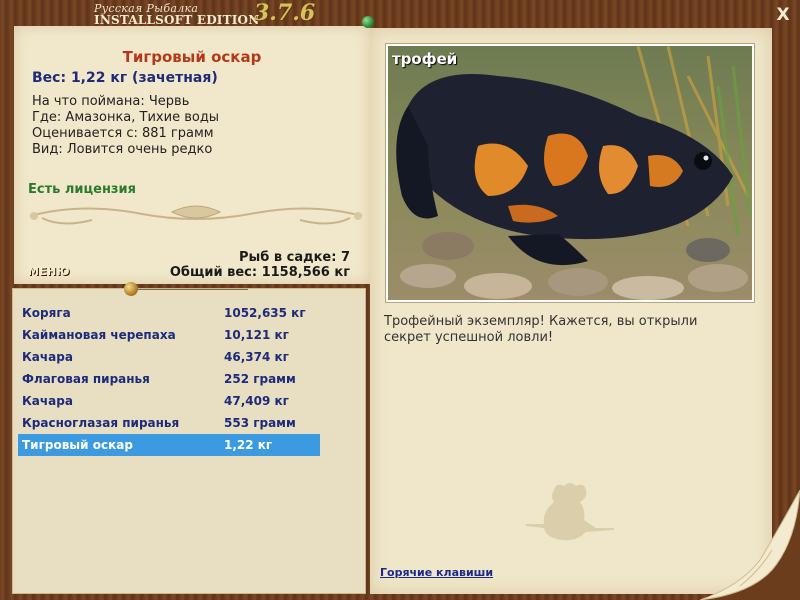 The width and height of the screenshot is (800, 600). What do you see at coordinates (265, 313) in the screenshot?
I see `list-item-weight: 1052,635 кг` at bounding box center [265, 313].